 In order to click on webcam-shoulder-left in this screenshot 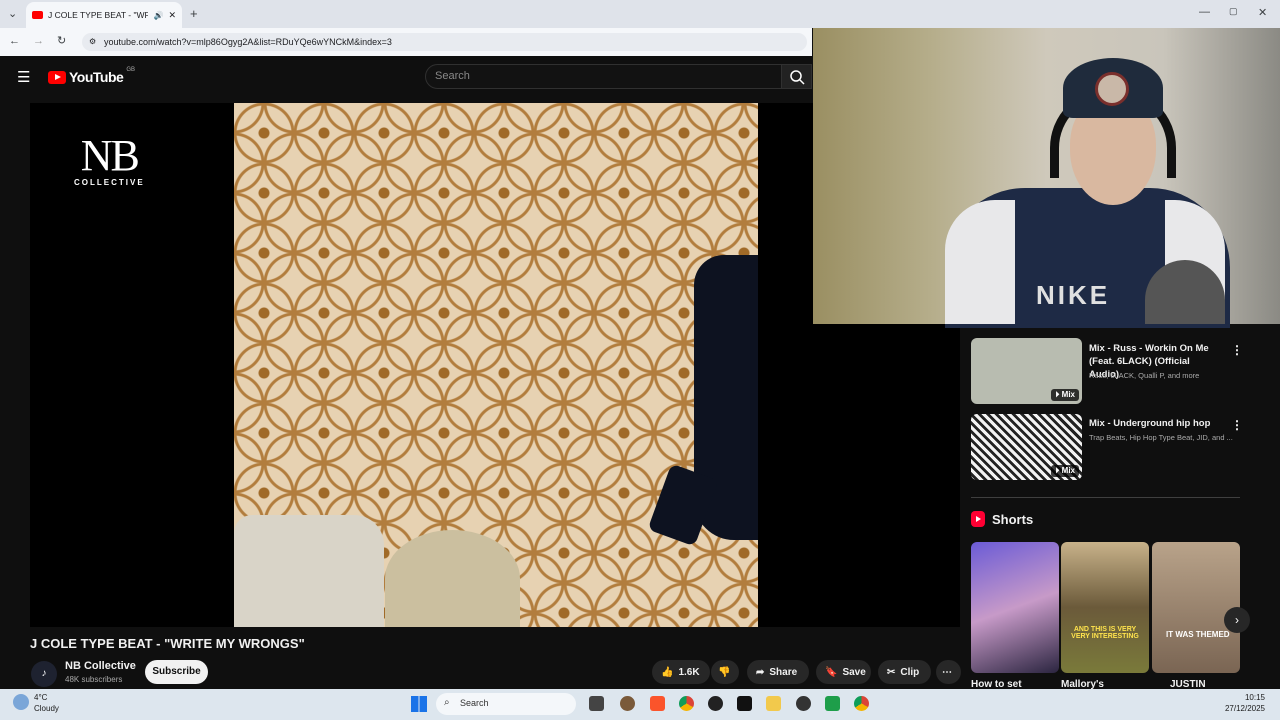, I will do `click(980, 262)`.